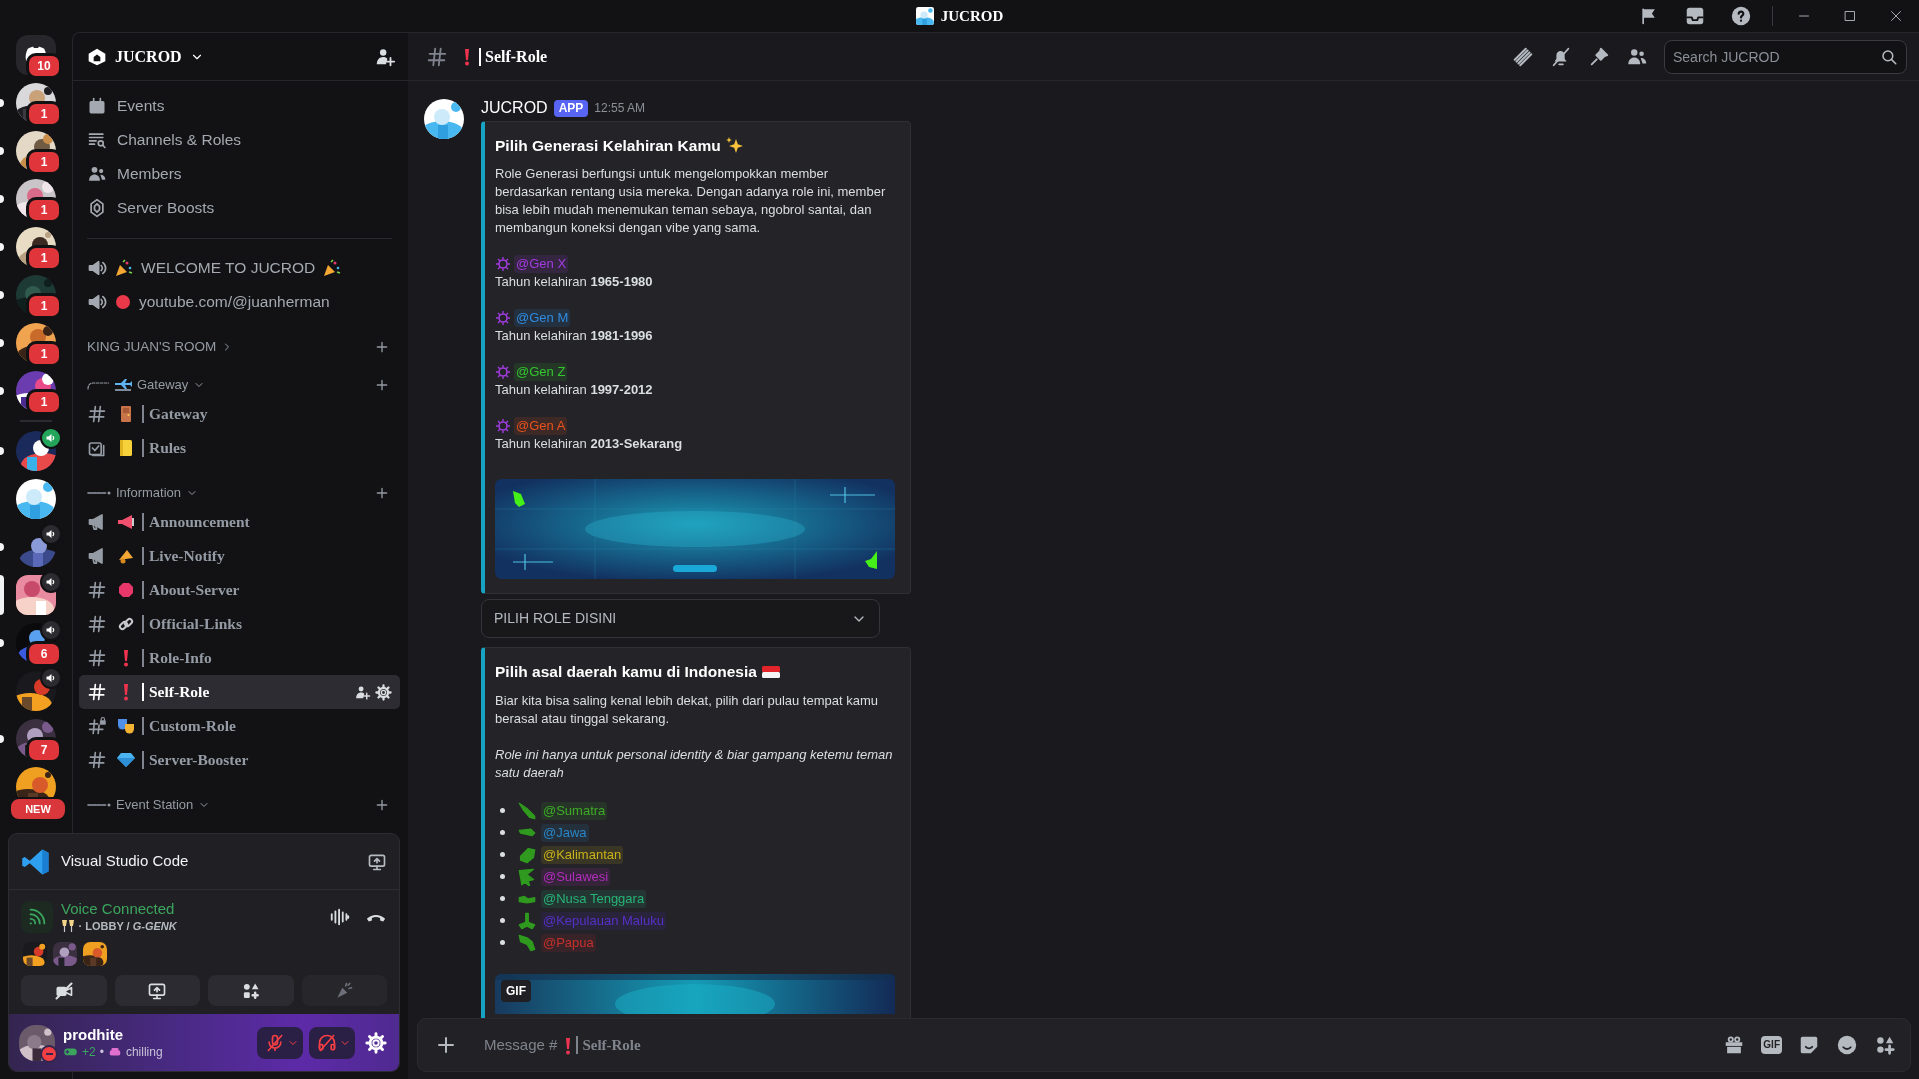  I want to click on menu-item: Events, so click(239, 106).